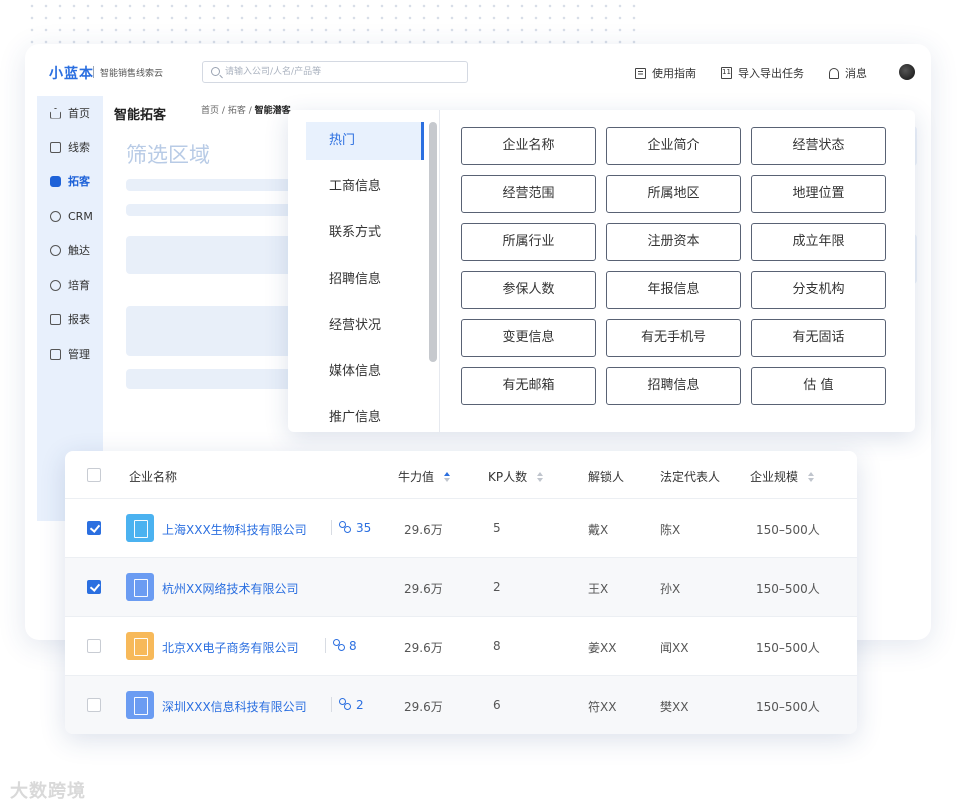 The width and height of the screenshot is (962, 807). What do you see at coordinates (528, 386) in the screenshot?
I see `filter-tag: 有无邮箱` at bounding box center [528, 386].